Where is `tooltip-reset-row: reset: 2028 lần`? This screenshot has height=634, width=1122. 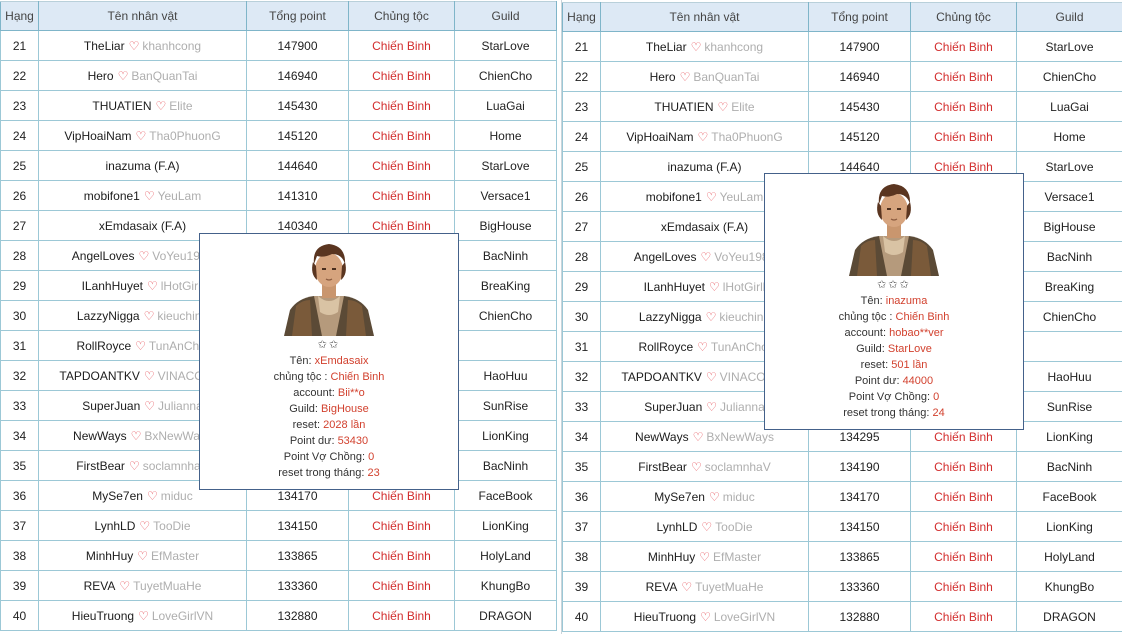 tooltip-reset-row: reset: 2028 lần is located at coordinates (329, 425).